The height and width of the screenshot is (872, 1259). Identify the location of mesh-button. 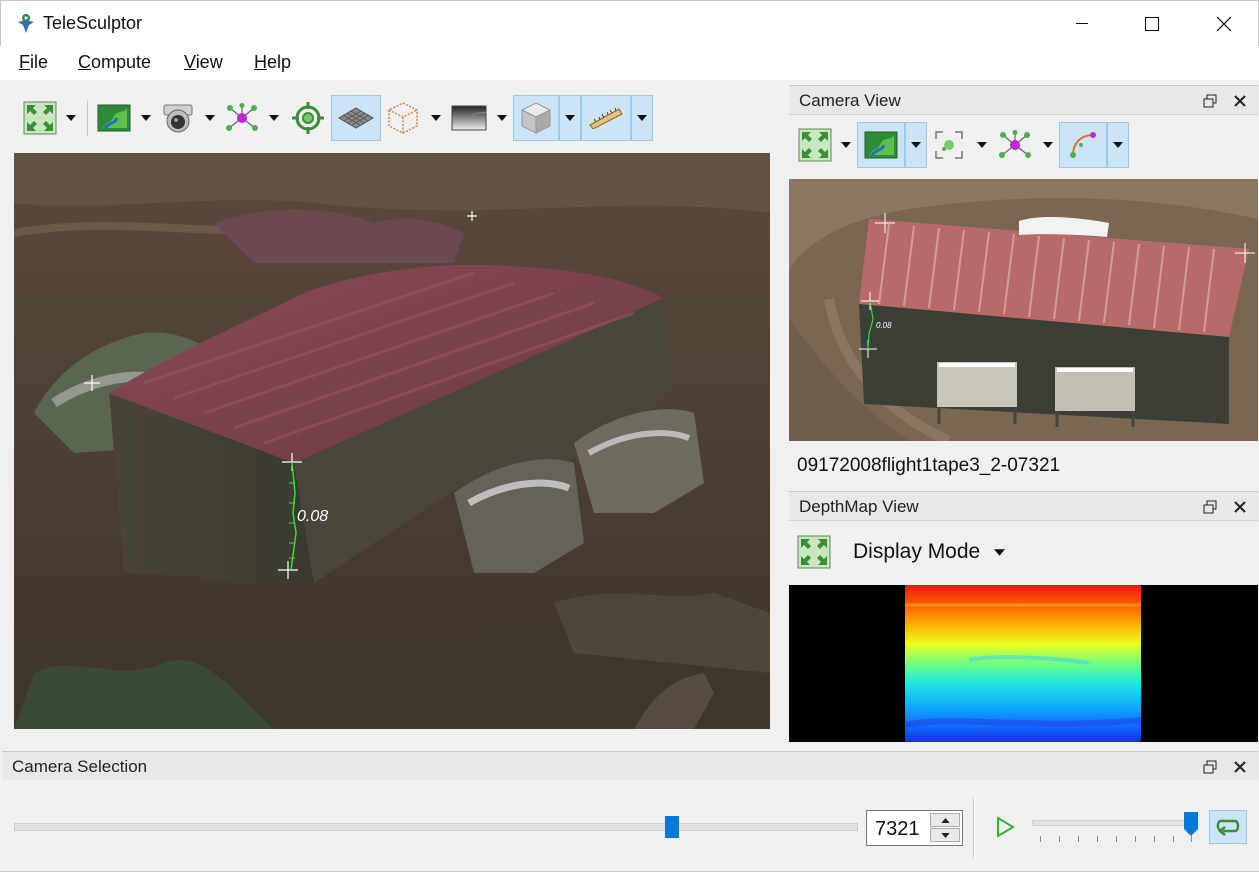
(536, 118).